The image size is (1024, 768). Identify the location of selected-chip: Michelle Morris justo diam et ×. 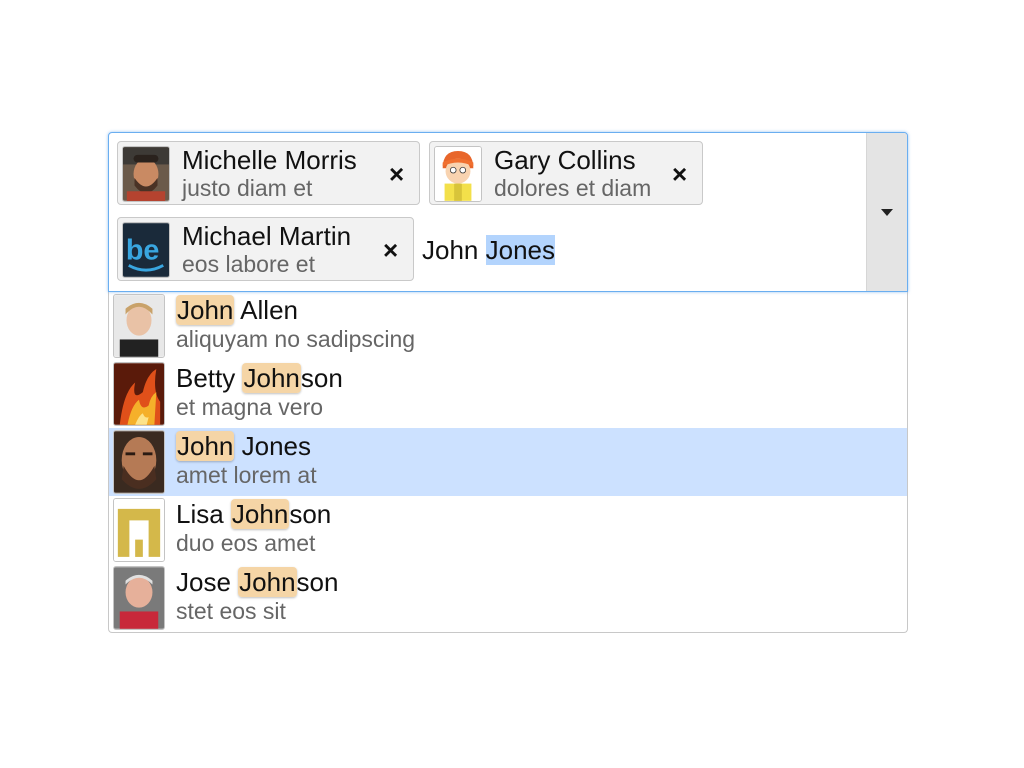
(268, 173).